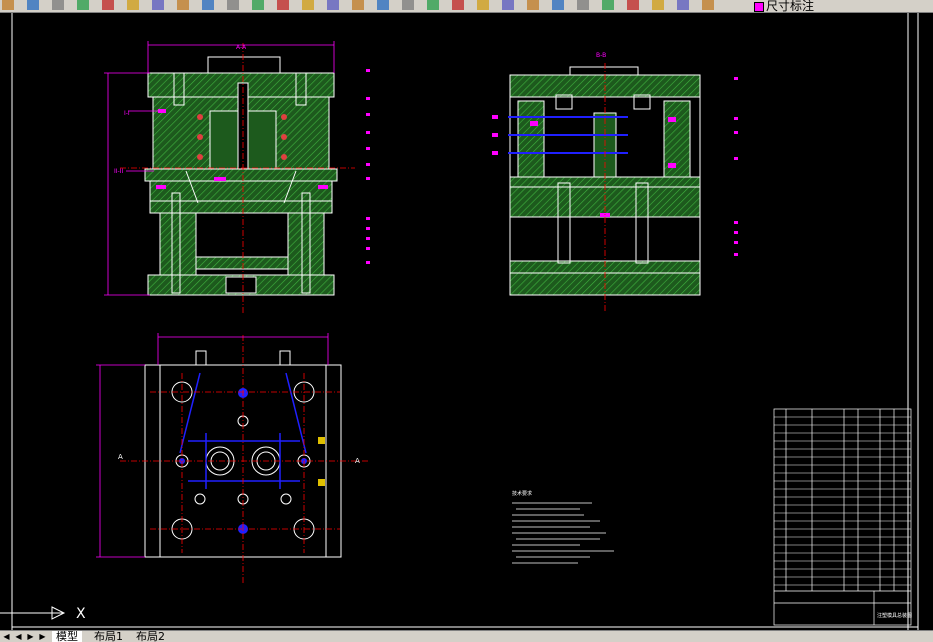  Describe the element at coordinates (483, 5) in the screenshot. I see `tool-palette-icon` at that location.